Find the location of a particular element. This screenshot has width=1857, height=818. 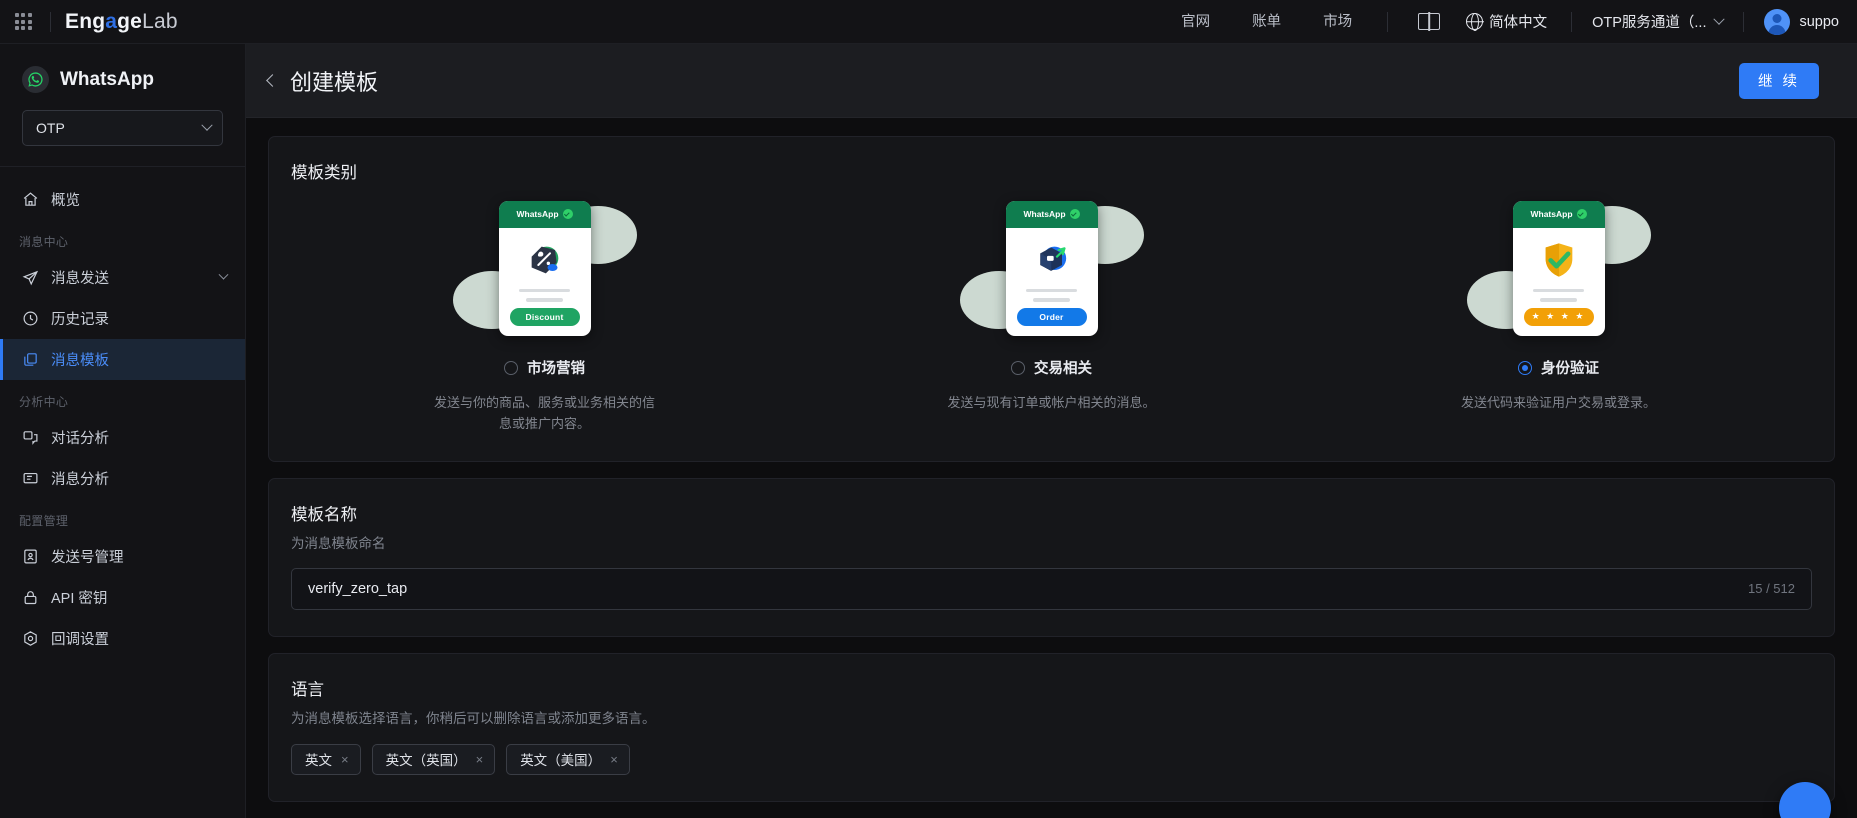

header-nav: 官网 账单 市场 is located at coordinates (1266, 22).